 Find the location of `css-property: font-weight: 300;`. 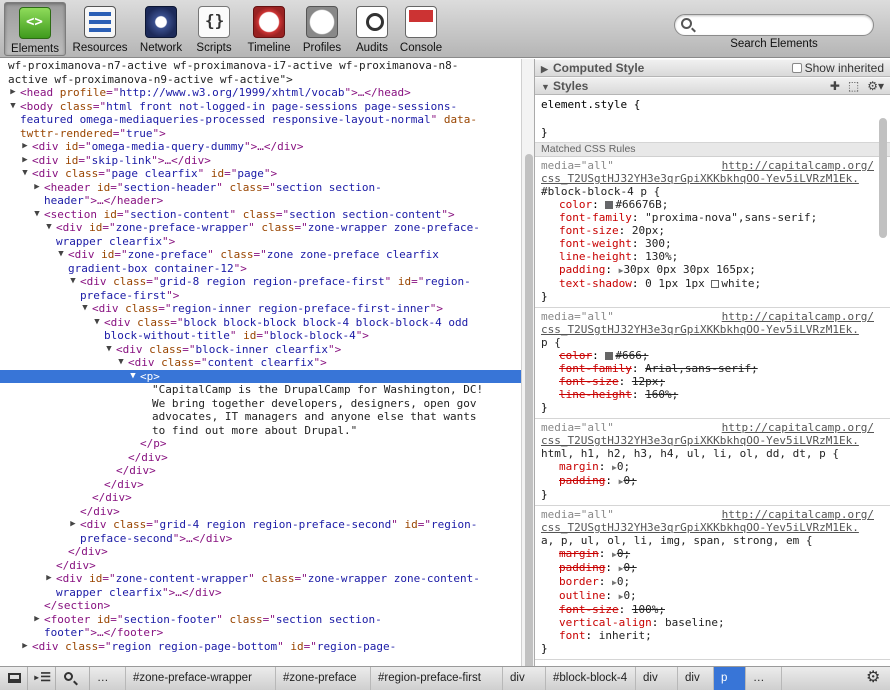

css-property: font-weight: 300; is located at coordinates (712, 243).